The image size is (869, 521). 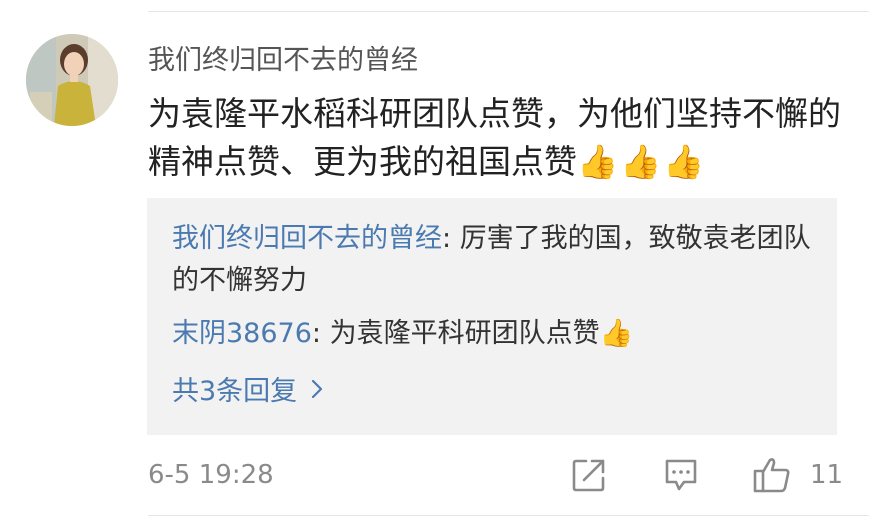 I want to click on thumbs-up-emoji: 👍👍👍, so click(x=642, y=161).